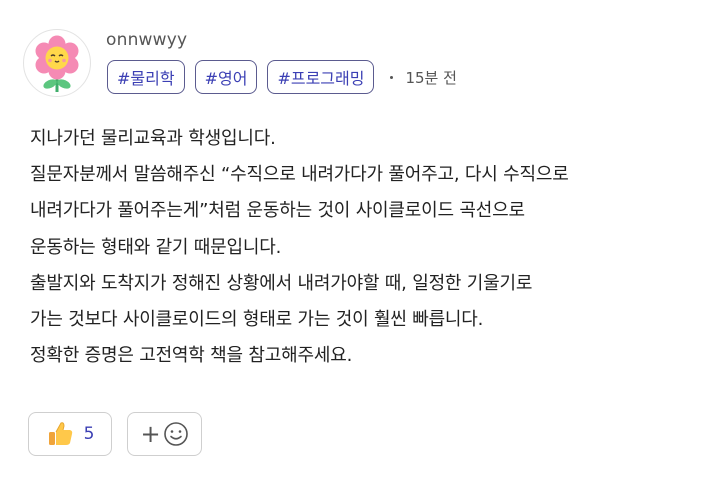  What do you see at coordinates (60, 433) in the screenshot?
I see `thumbs-up-icon` at bounding box center [60, 433].